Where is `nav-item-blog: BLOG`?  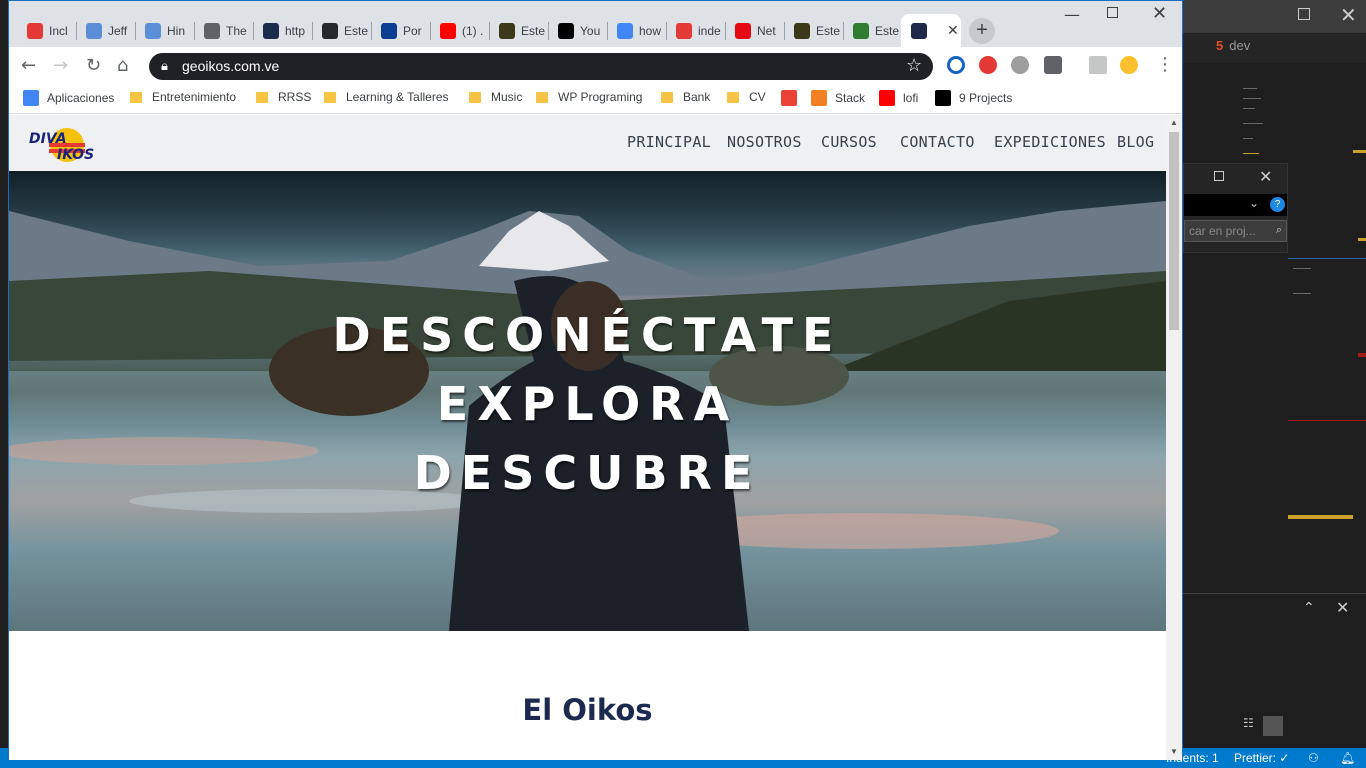
nav-item-blog: BLOG is located at coordinates (1135, 142).